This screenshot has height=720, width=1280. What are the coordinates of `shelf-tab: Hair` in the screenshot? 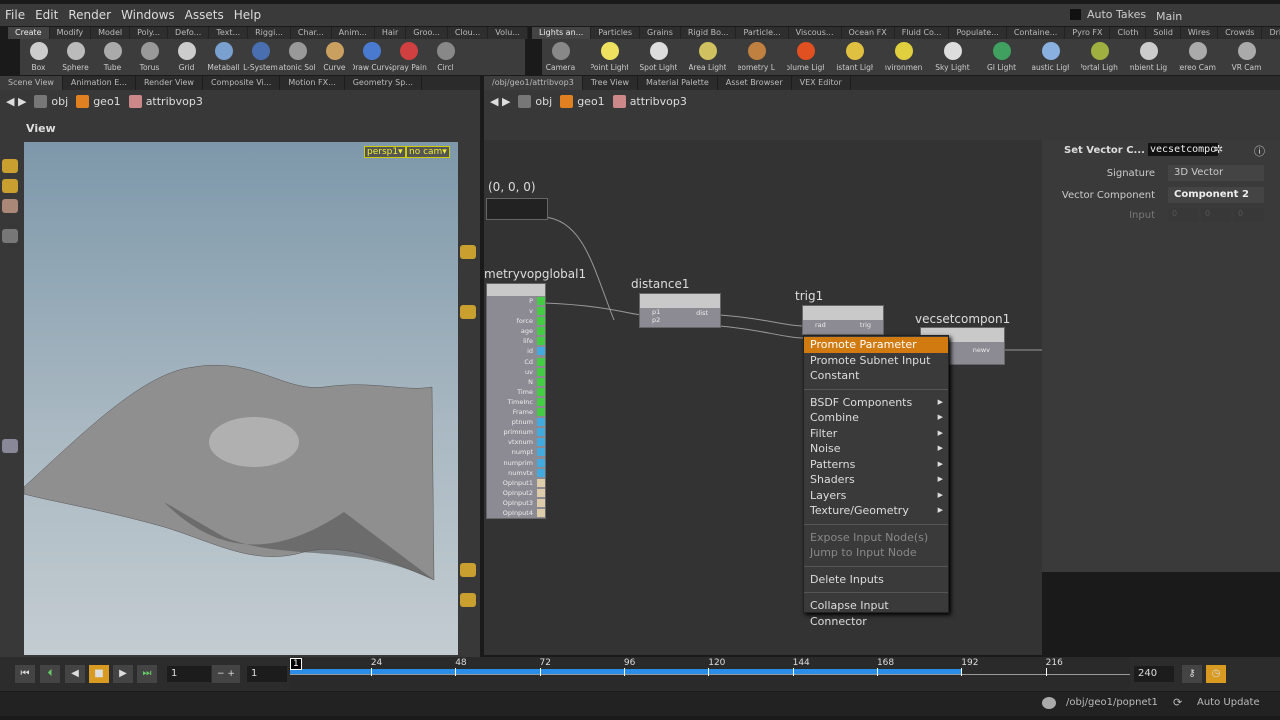 It's located at (391, 33).